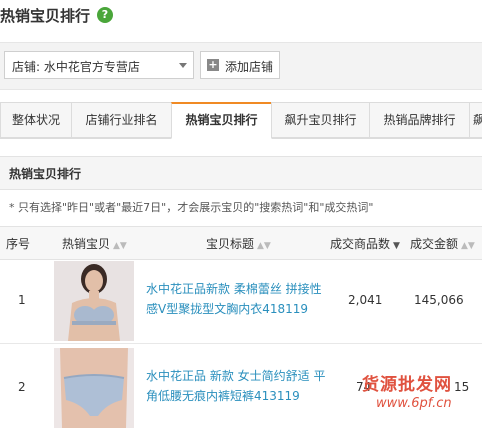 The width and height of the screenshot is (482, 428). Describe the element at coordinates (221, 120) in the screenshot. I see `tab-hot-items: 热销宝贝排行` at that location.